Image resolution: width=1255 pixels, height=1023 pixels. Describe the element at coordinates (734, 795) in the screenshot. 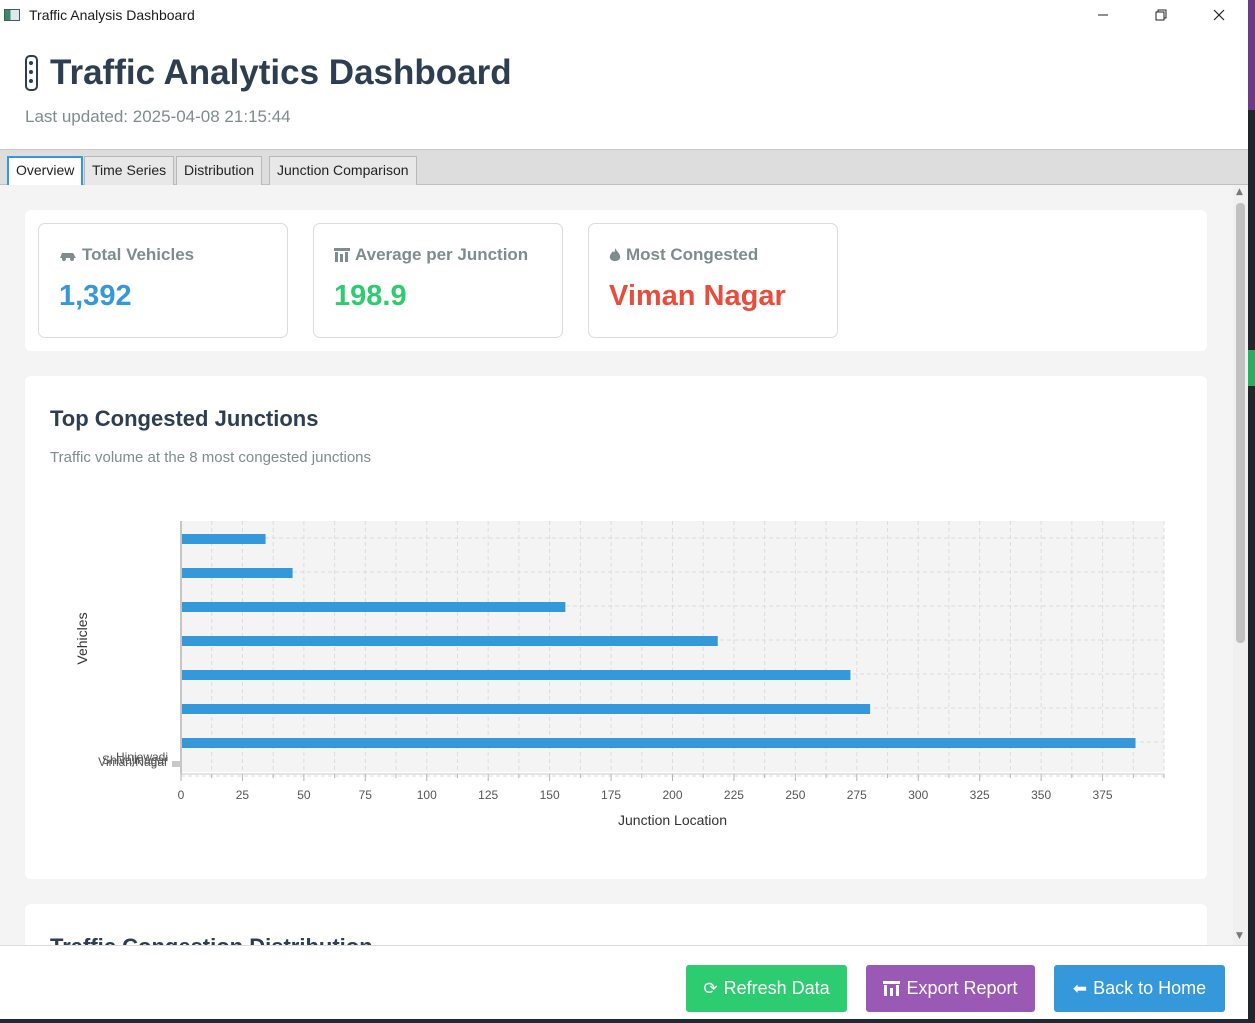

I see `x-tick-label: 225` at that location.